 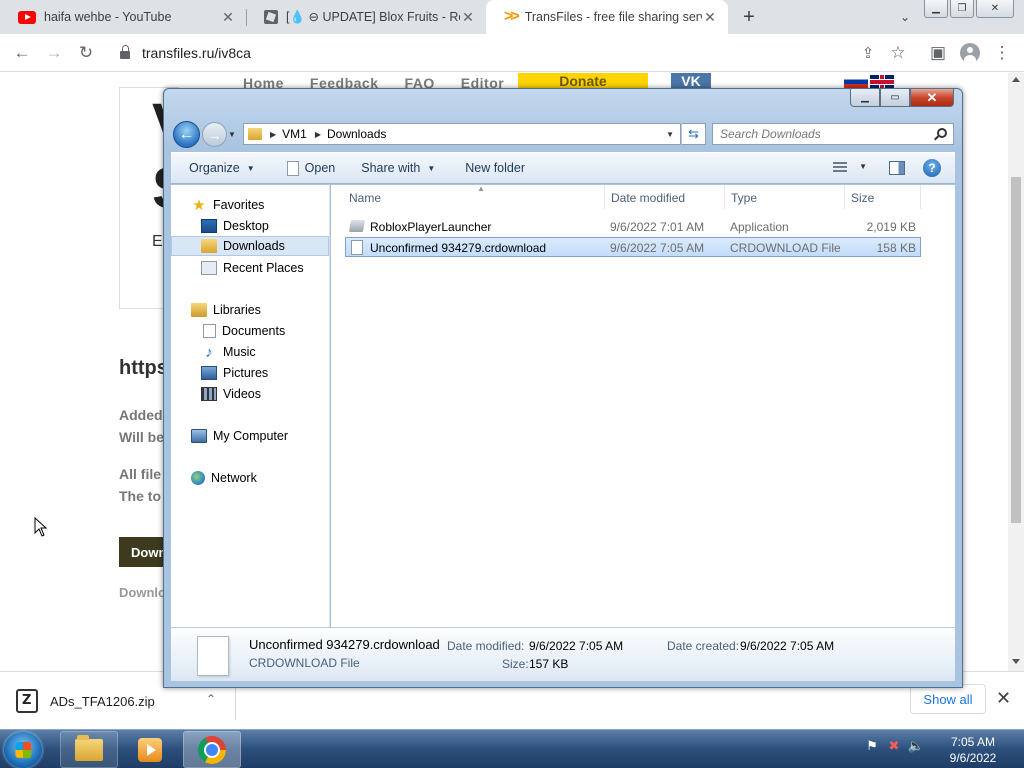 What do you see at coordinates (250, 331) in the screenshot?
I see `nav-documents: Documents` at bounding box center [250, 331].